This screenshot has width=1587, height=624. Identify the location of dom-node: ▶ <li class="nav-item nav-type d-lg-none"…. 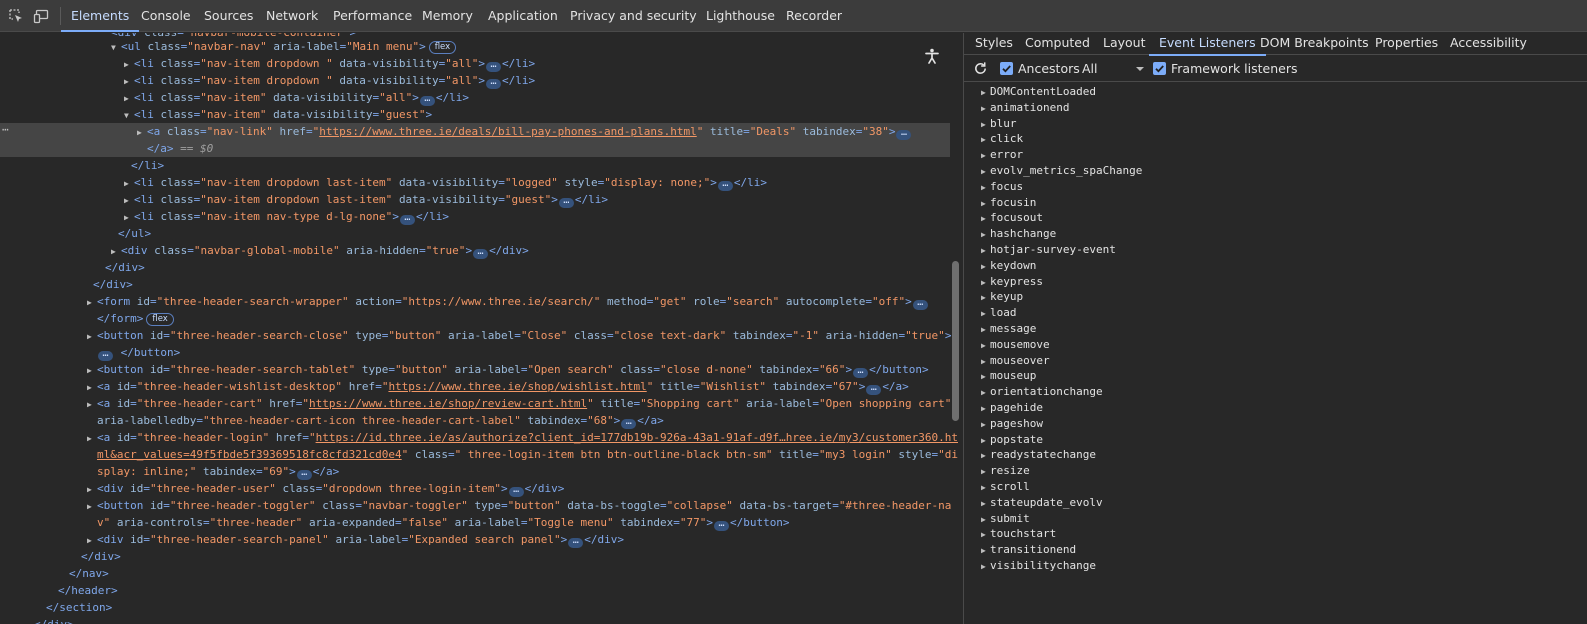
(475, 216).